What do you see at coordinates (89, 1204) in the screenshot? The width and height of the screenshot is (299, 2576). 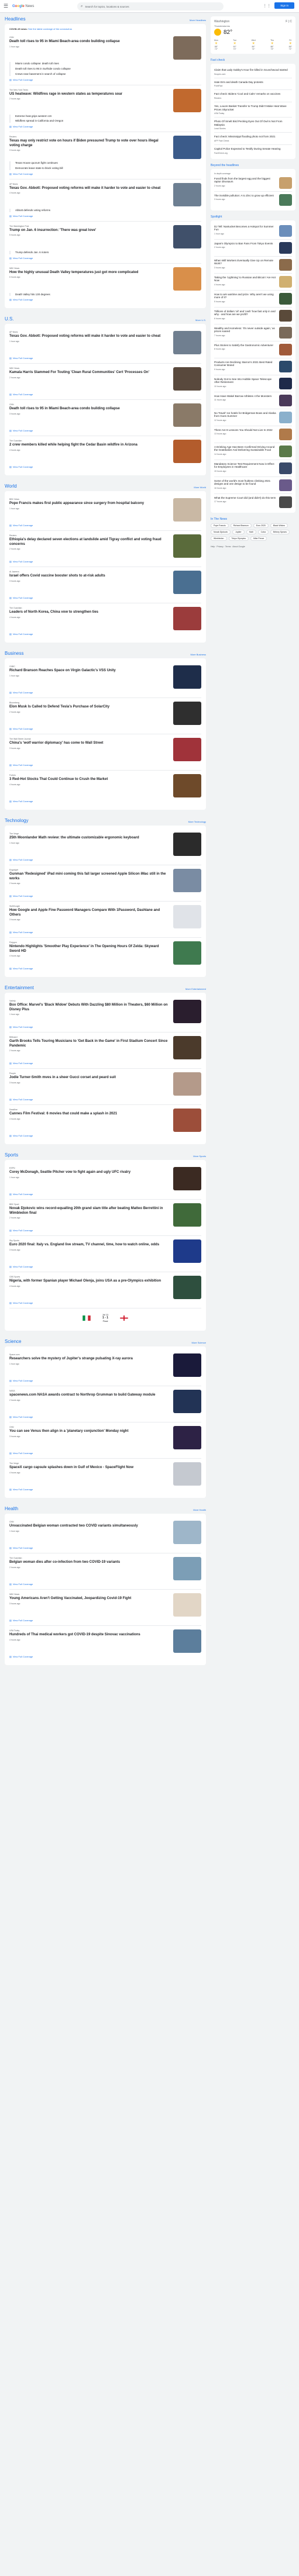 I see `story-source: BBC Sport` at bounding box center [89, 1204].